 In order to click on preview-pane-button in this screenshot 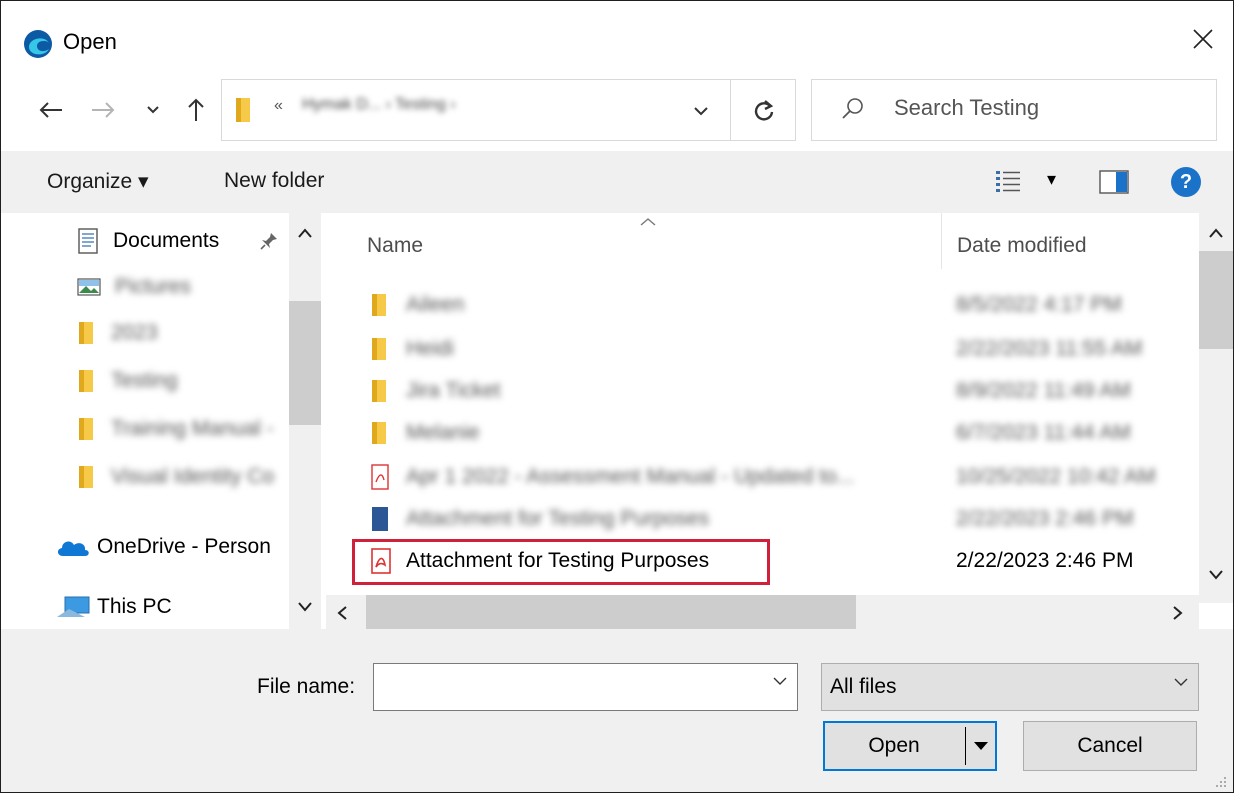, I will do `click(1114, 182)`.